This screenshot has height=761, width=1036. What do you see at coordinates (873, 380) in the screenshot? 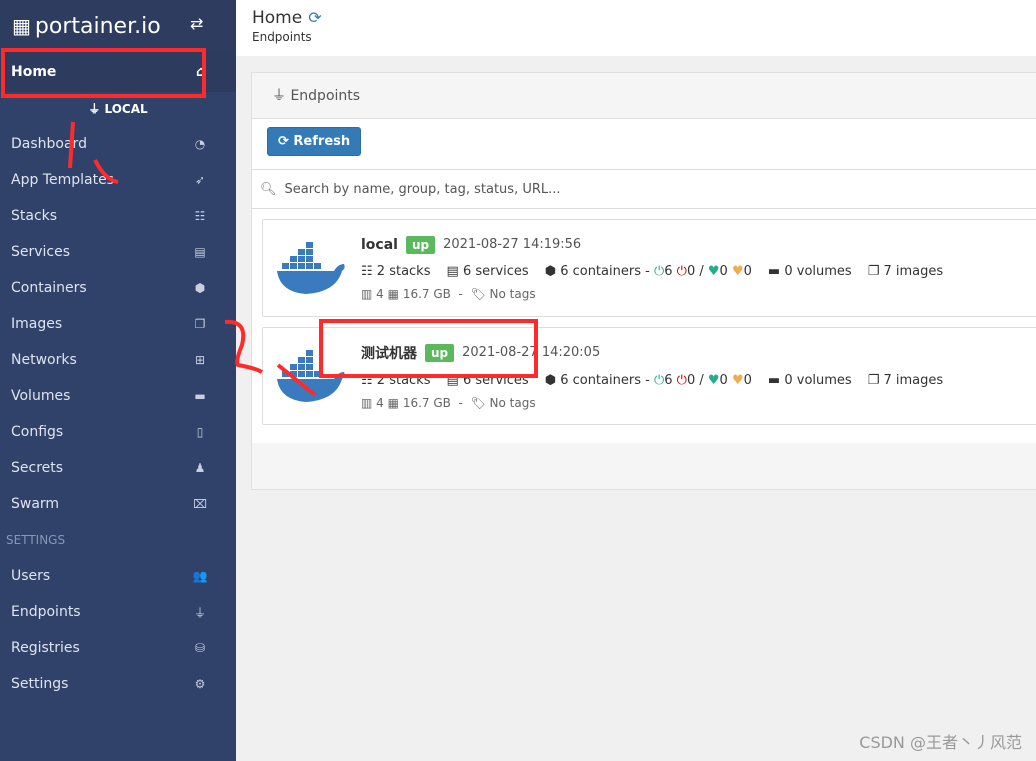
I see `clone-icon: ❐` at bounding box center [873, 380].